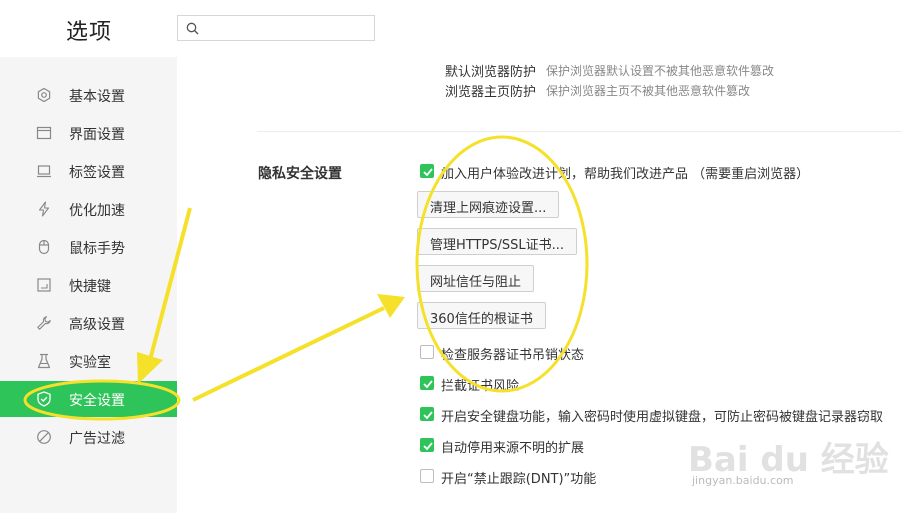  I want to click on sidebar-item-label: 快捷键, so click(90, 287).